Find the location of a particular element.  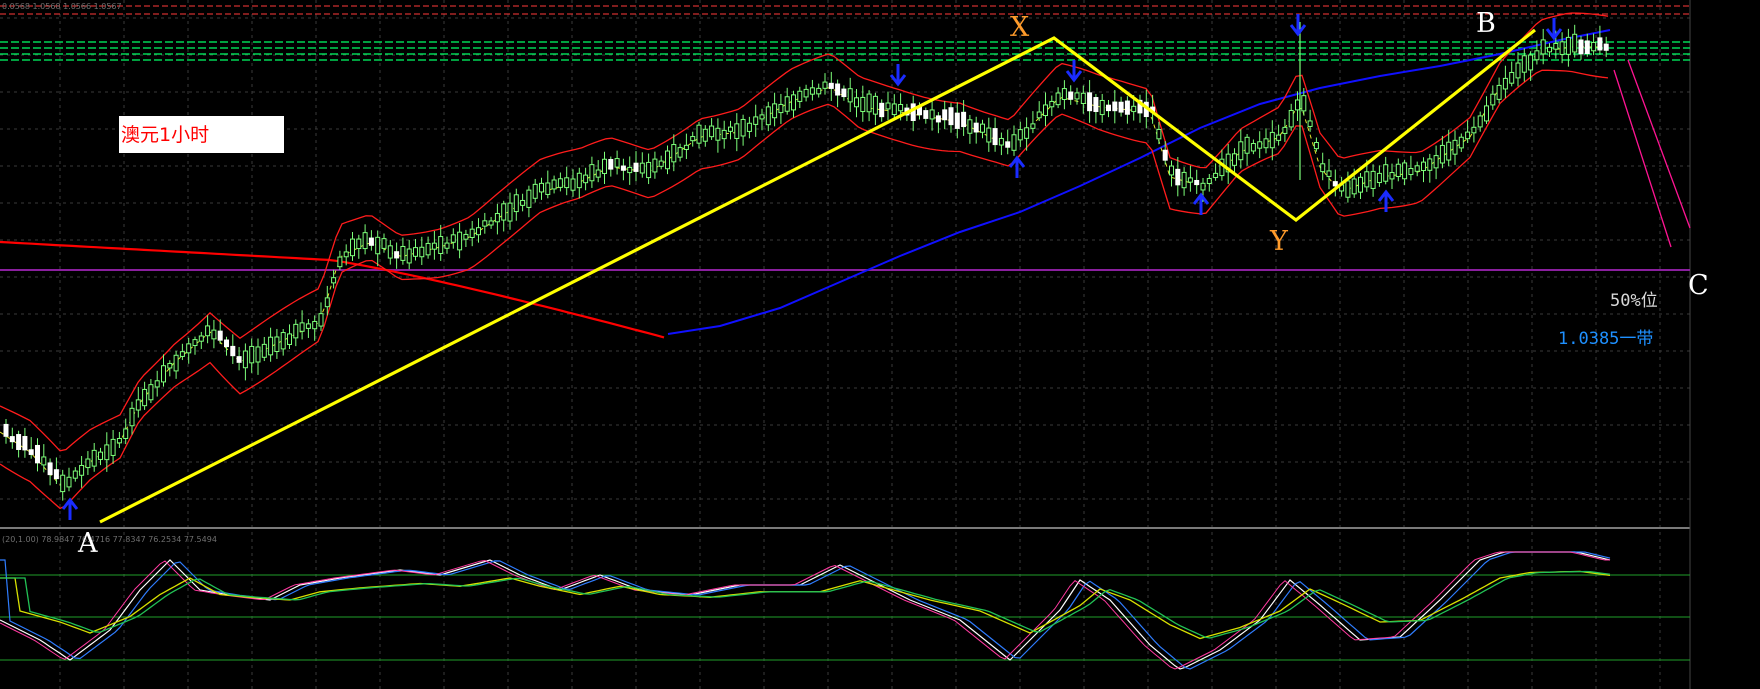

projection-line is located at coordinates (1642, 158).